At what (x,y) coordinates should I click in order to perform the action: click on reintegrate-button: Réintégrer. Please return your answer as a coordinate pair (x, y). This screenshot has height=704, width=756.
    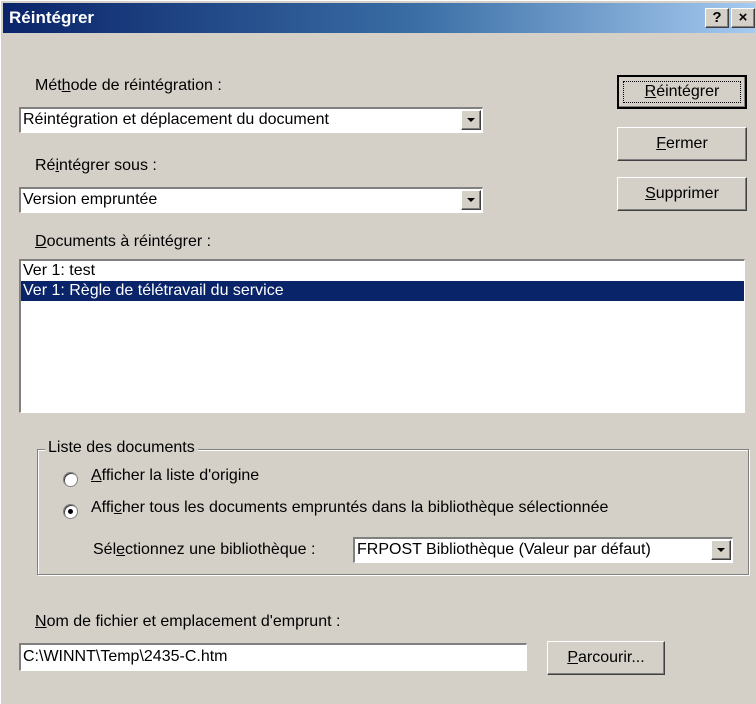
    Looking at the image, I should click on (682, 92).